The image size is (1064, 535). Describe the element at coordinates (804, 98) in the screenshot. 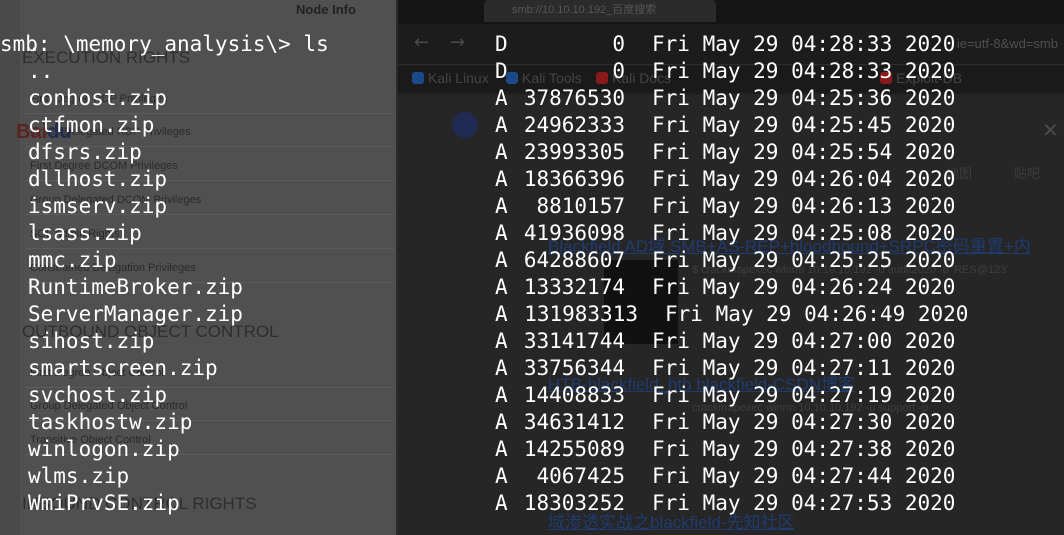

I see `file-date: Fri May 29 04:25:36 2020` at that location.